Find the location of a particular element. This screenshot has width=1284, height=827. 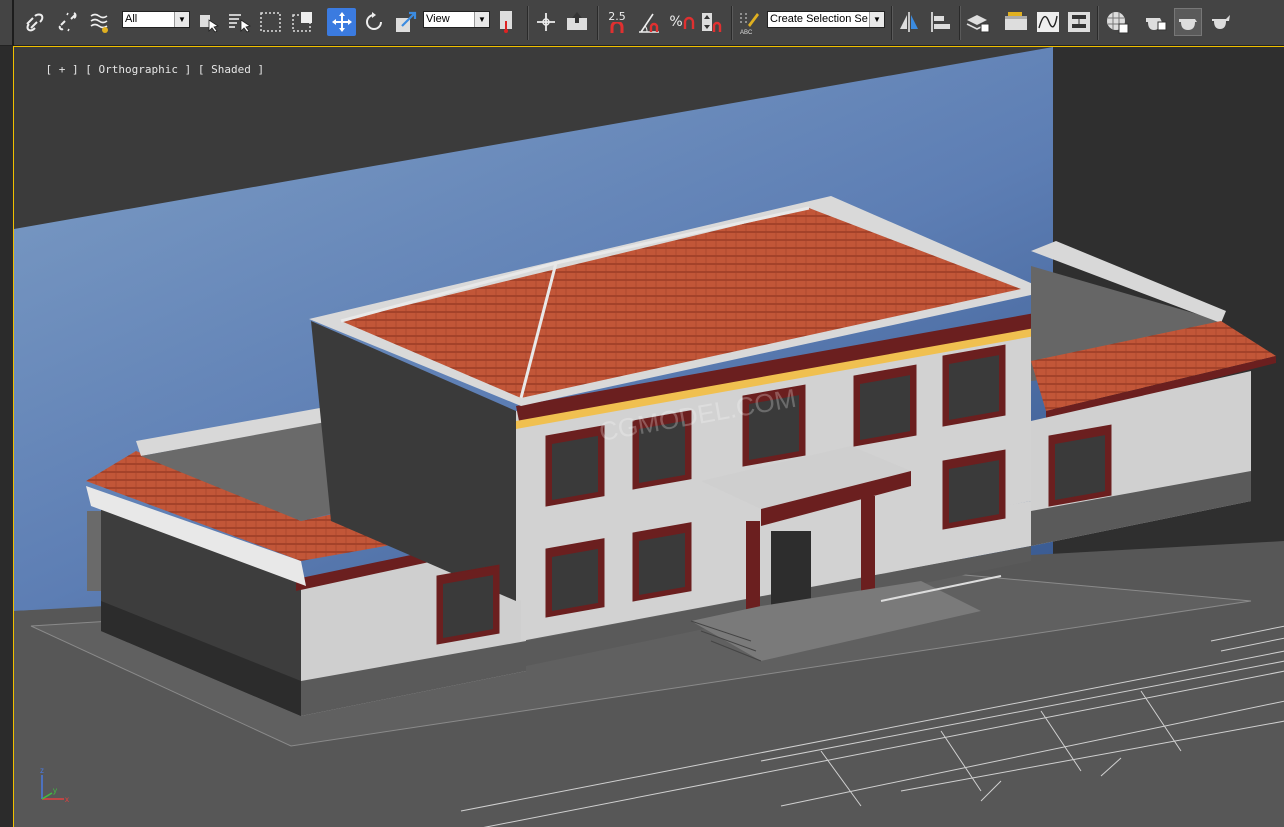

use-pivot-center-icon is located at coordinates (509, 22).